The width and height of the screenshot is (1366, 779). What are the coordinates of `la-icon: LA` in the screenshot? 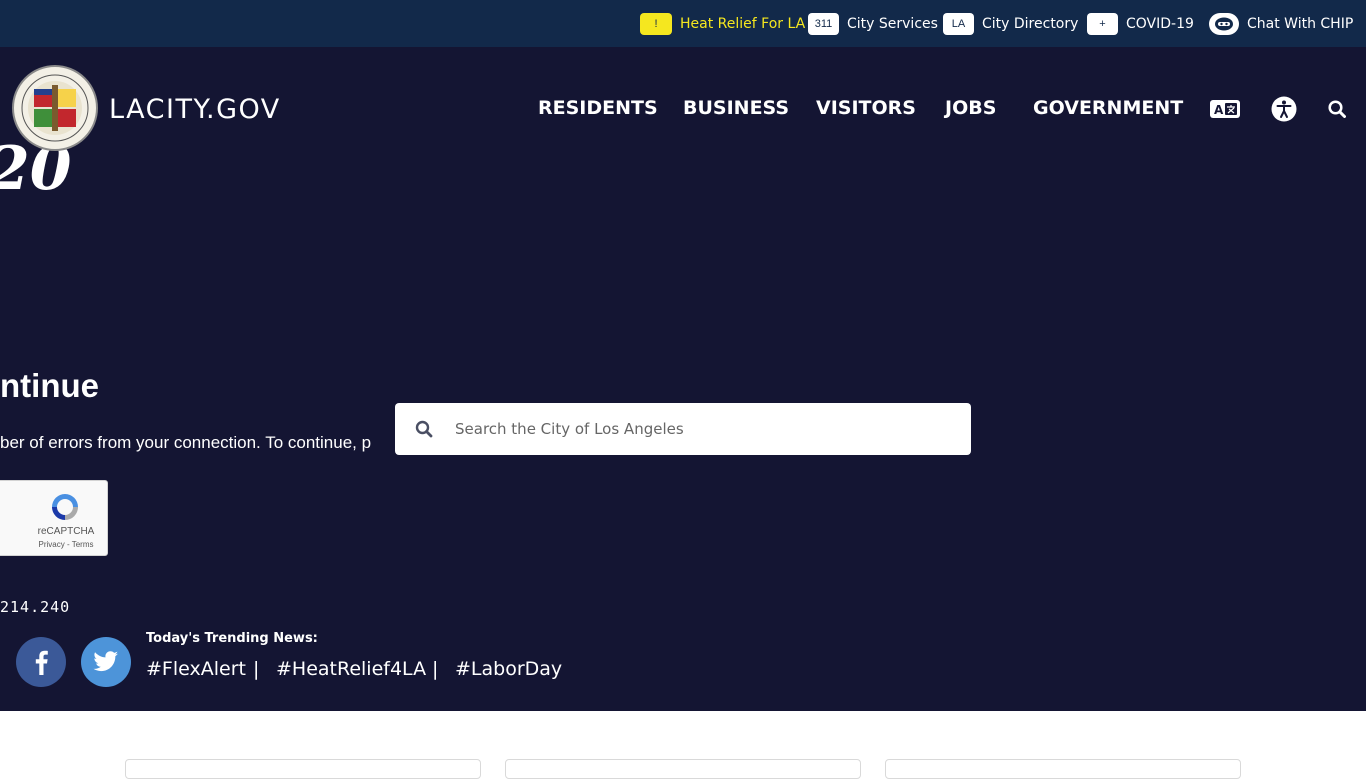 It's located at (958, 24).